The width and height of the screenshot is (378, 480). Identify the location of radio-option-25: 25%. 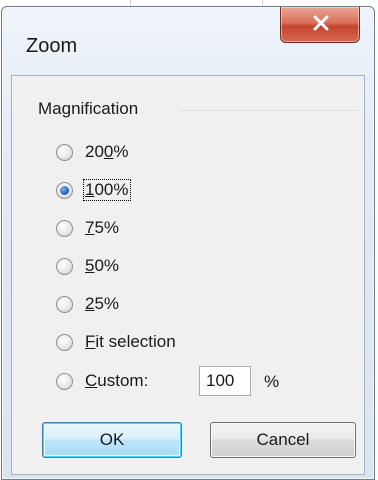
(88, 304).